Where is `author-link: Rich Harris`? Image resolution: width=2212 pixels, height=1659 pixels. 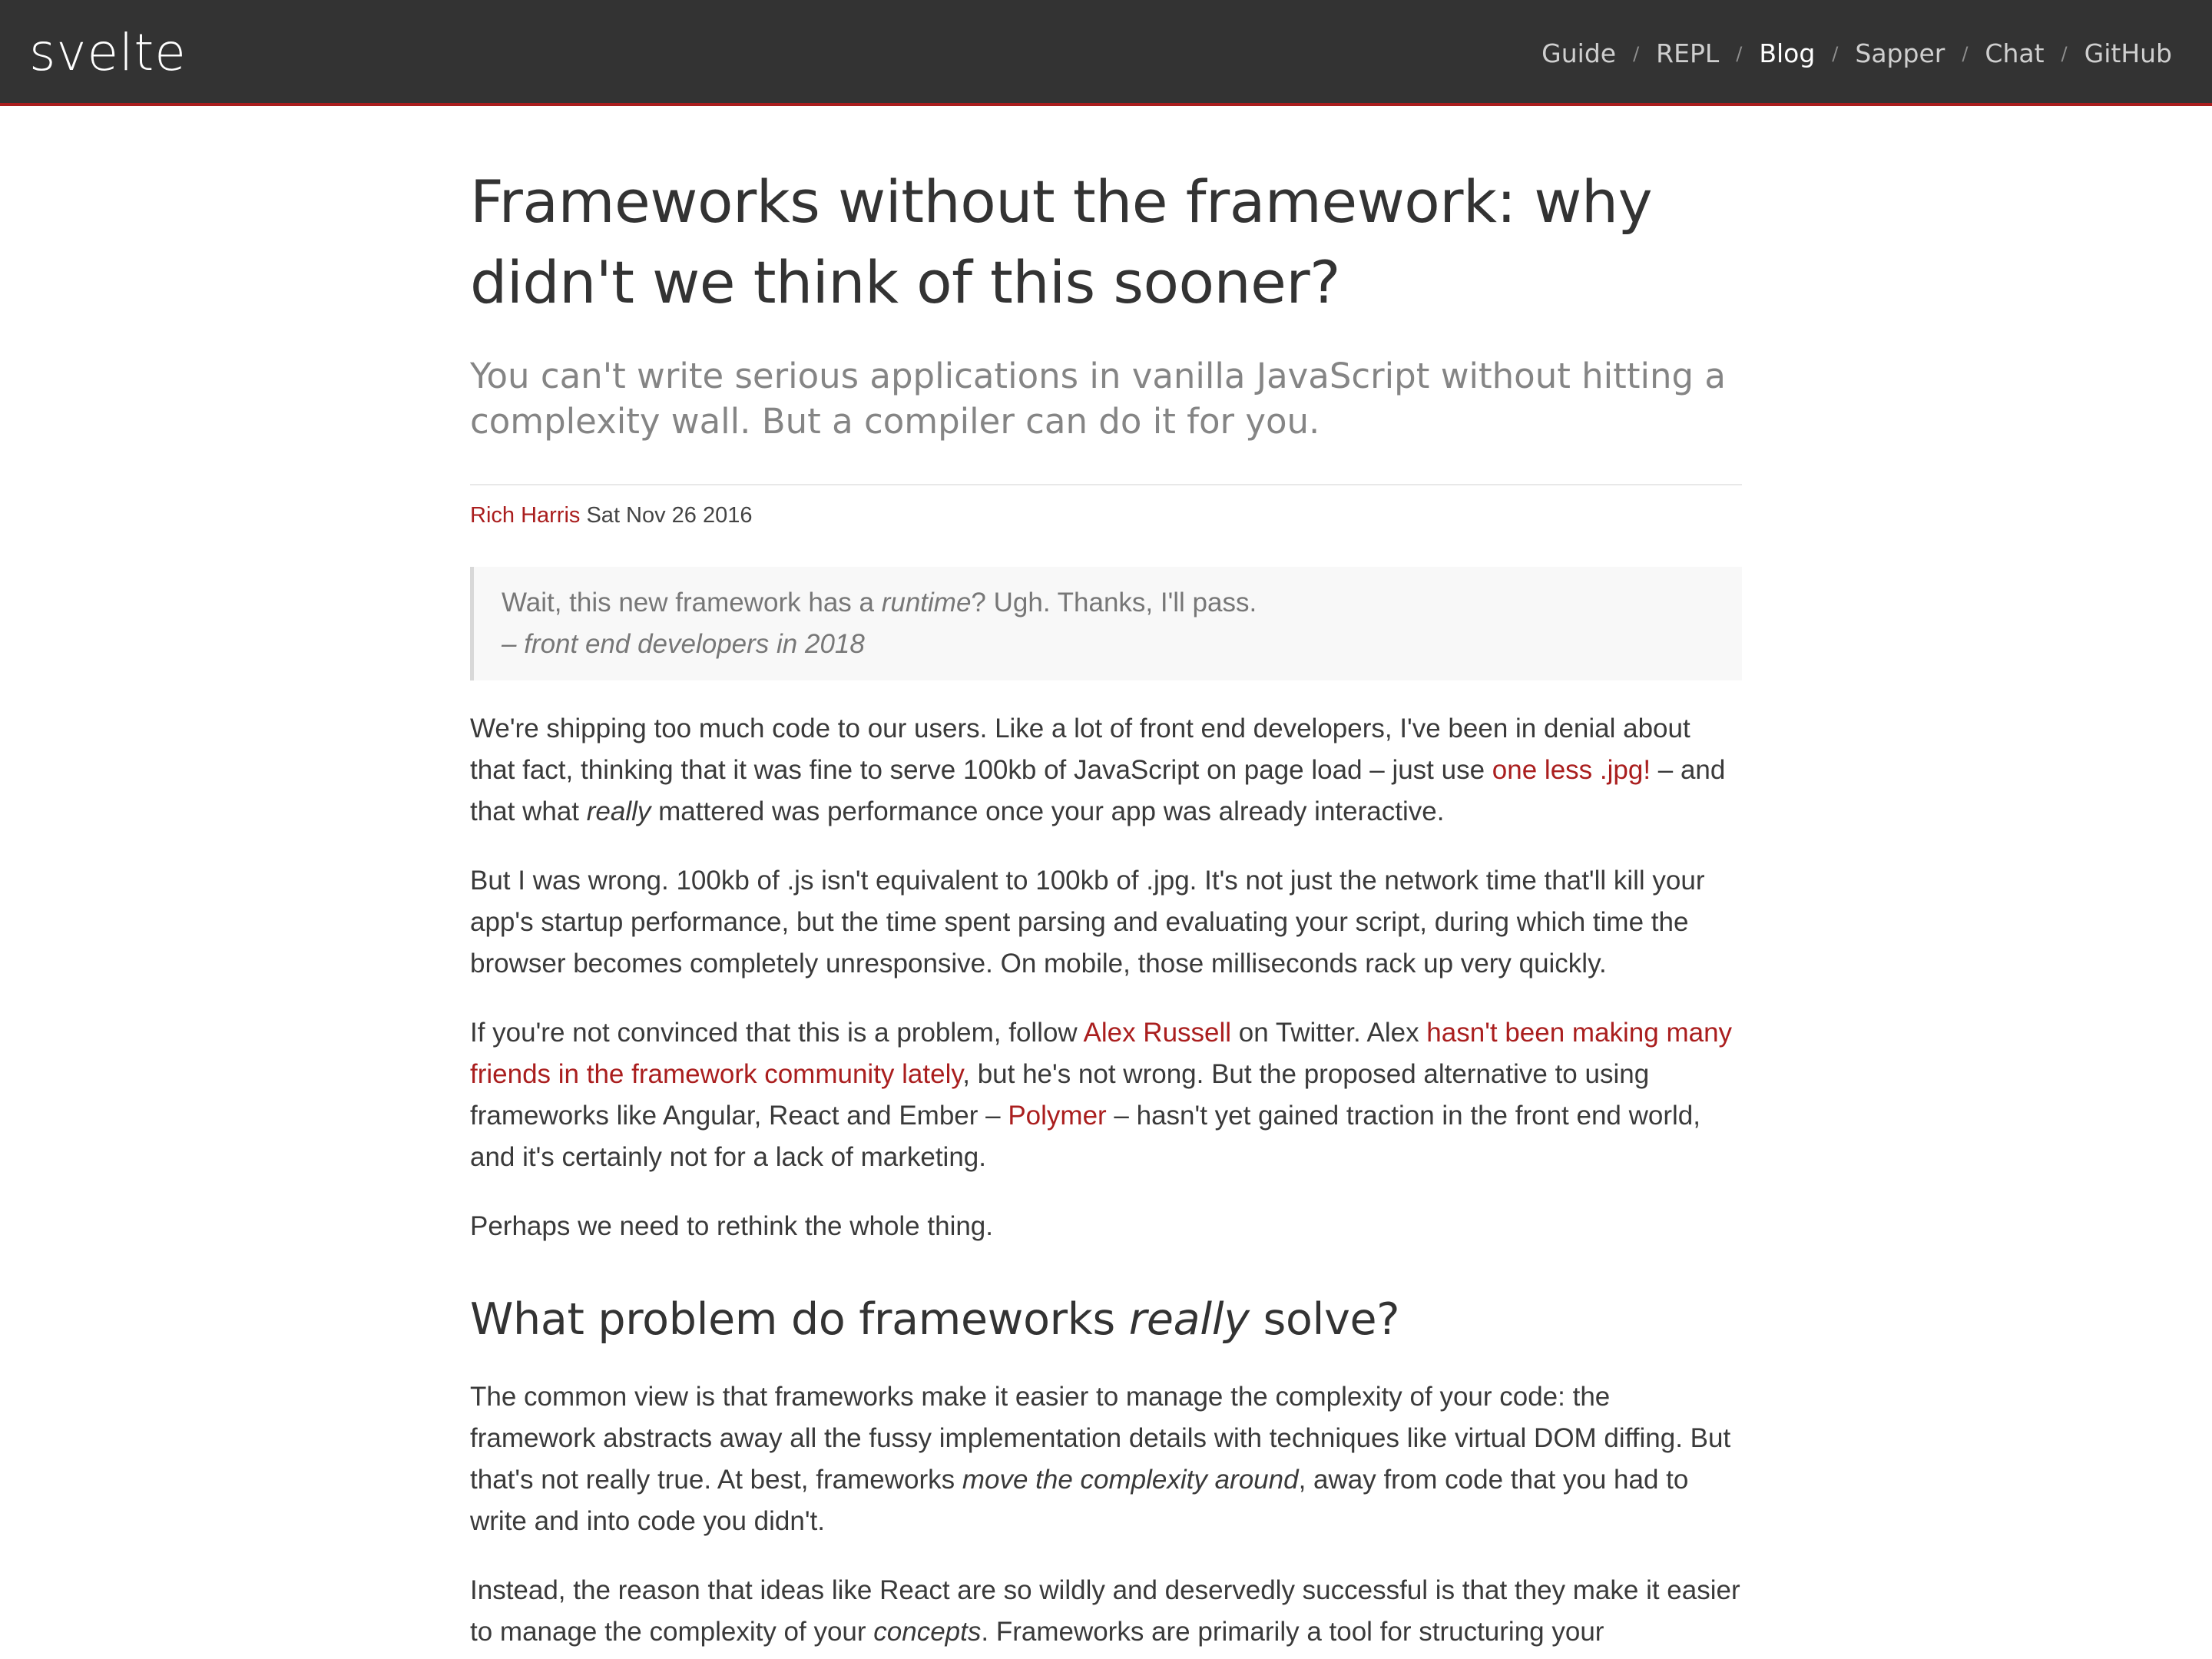 author-link: Rich Harris is located at coordinates (525, 515).